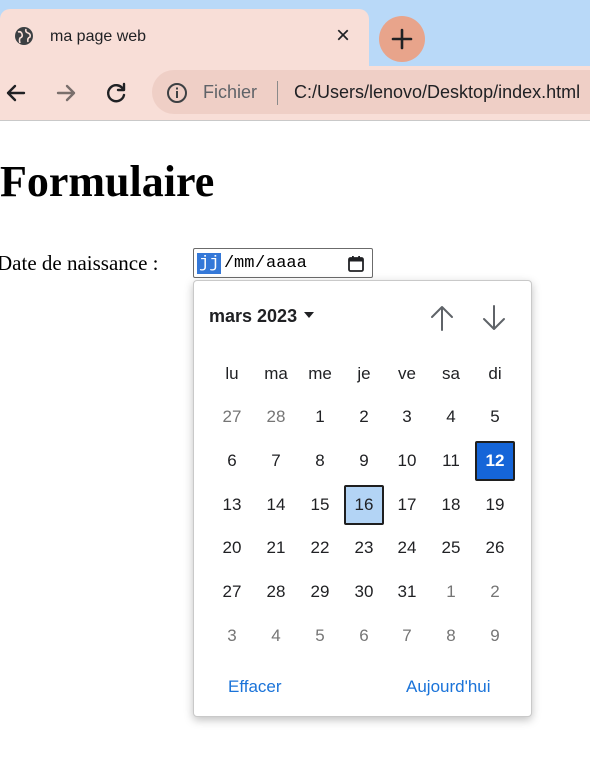 The width and height of the screenshot is (590, 764). What do you see at coordinates (98, 36) in the screenshot?
I see `tab-title: ma page web` at bounding box center [98, 36].